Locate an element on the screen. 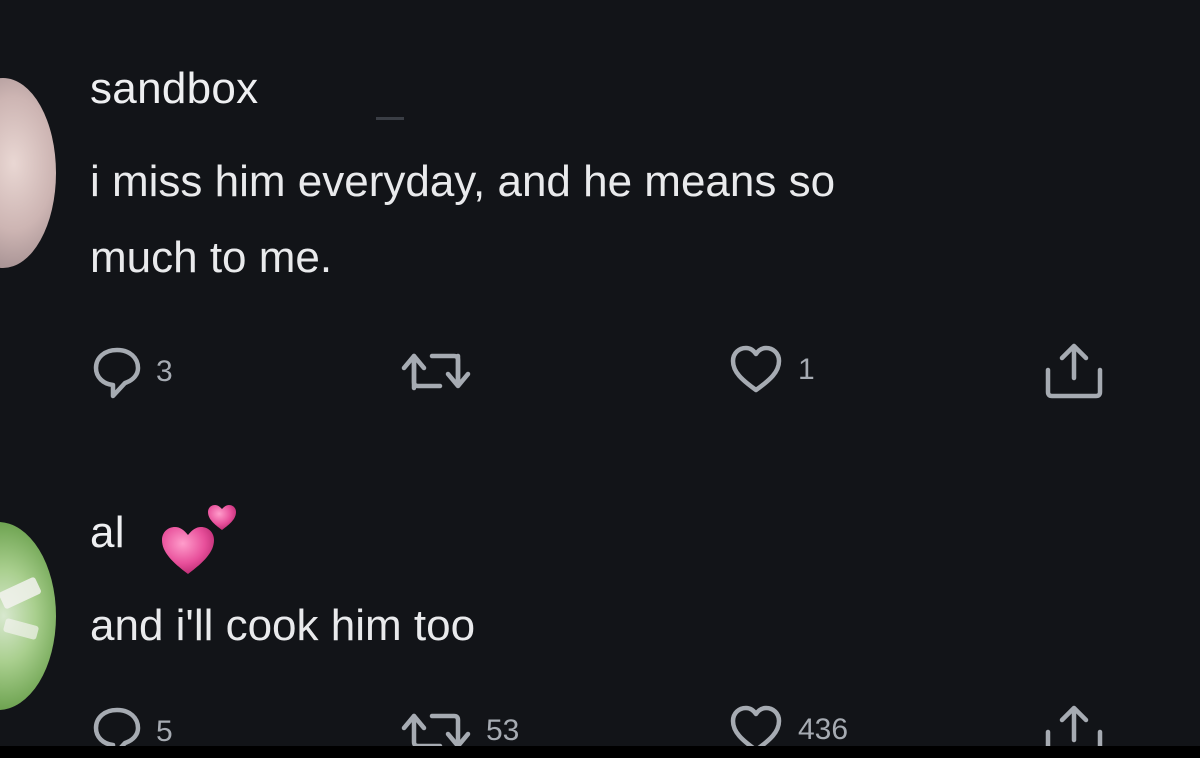 Image resolution: width=1200 pixels, height=758 pixels. retweet-icon is located at coordinates (436, 372).